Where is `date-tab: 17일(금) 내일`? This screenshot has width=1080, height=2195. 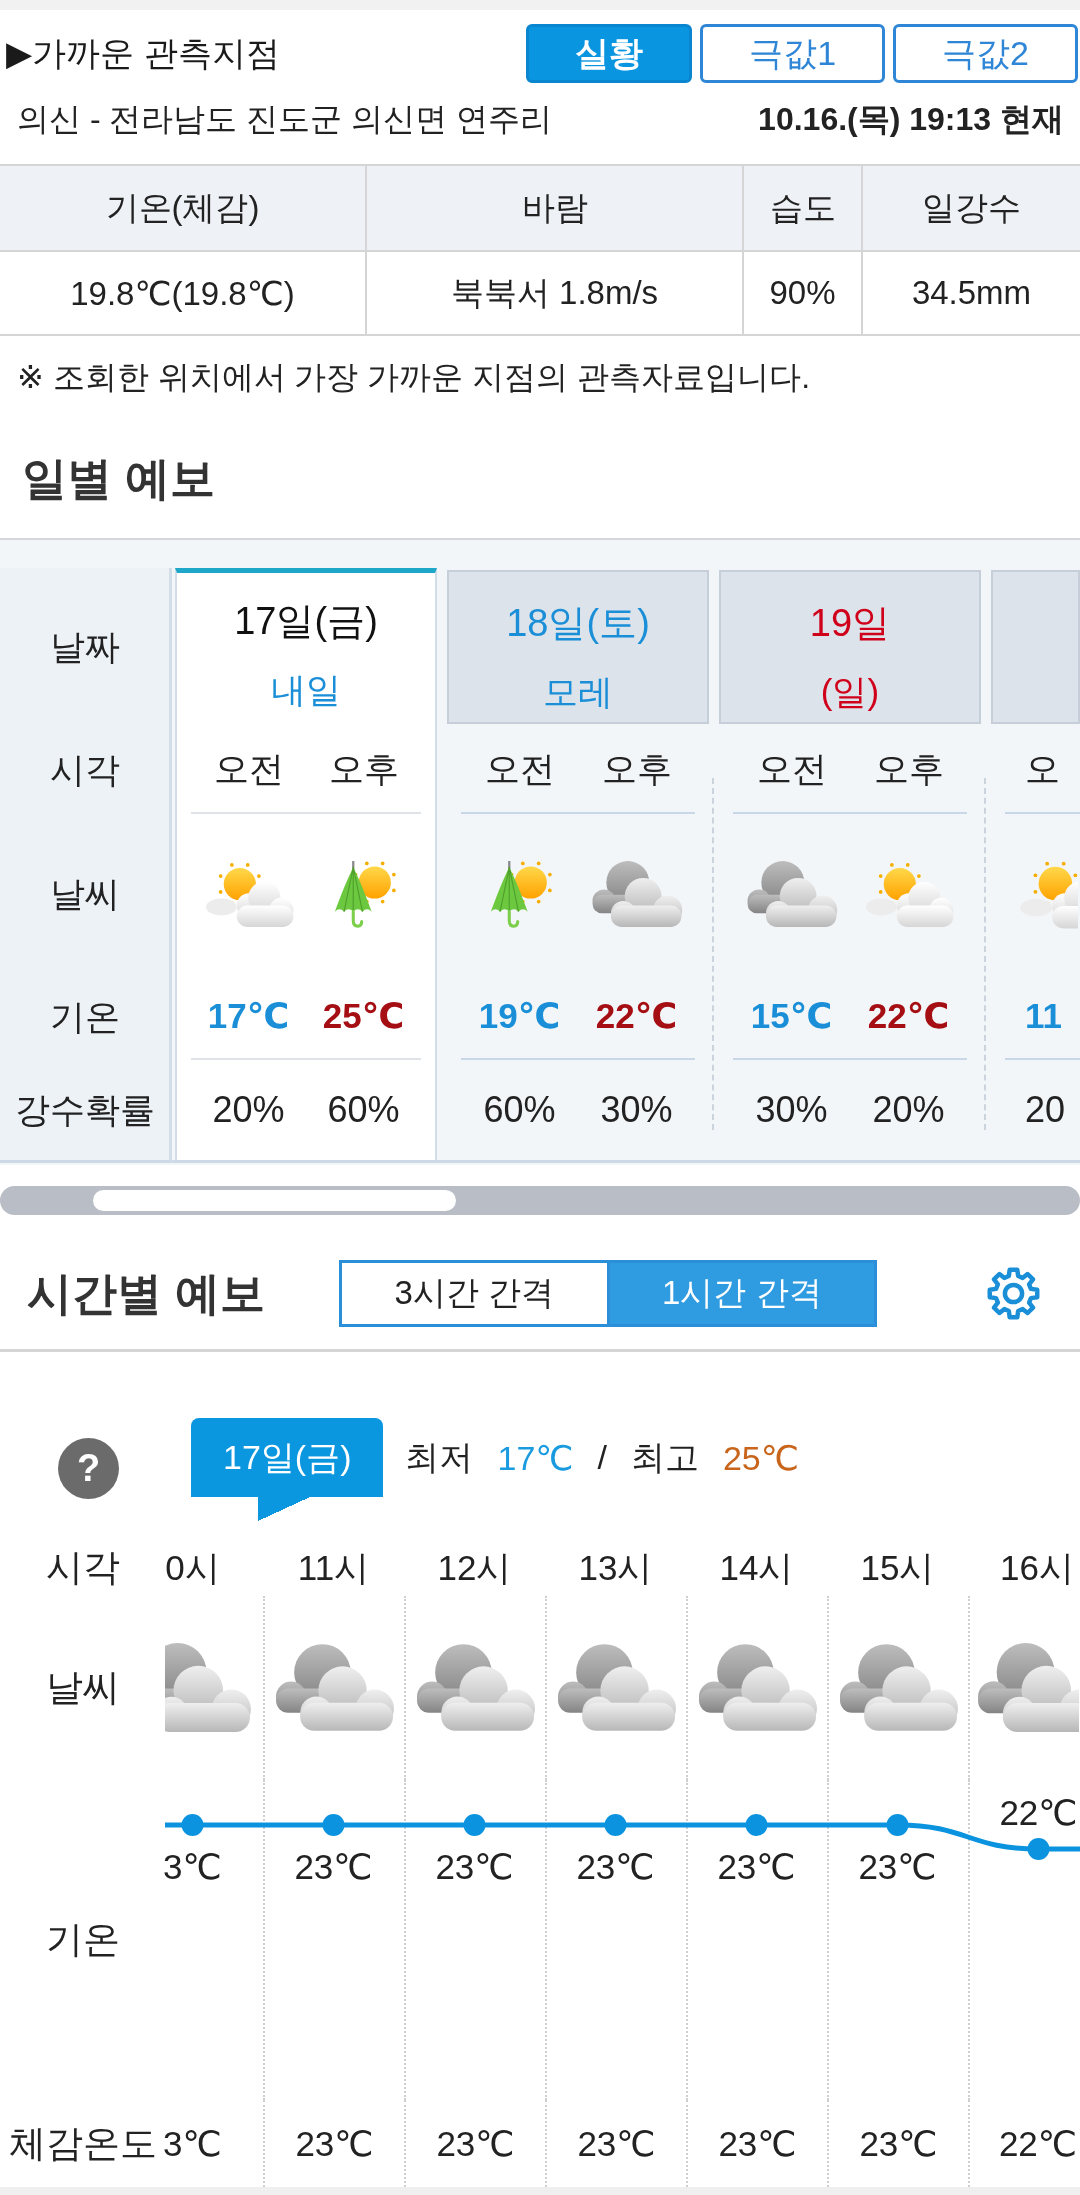 date-tab: 17일(금) 내일 is located at coordinates (306, 649).